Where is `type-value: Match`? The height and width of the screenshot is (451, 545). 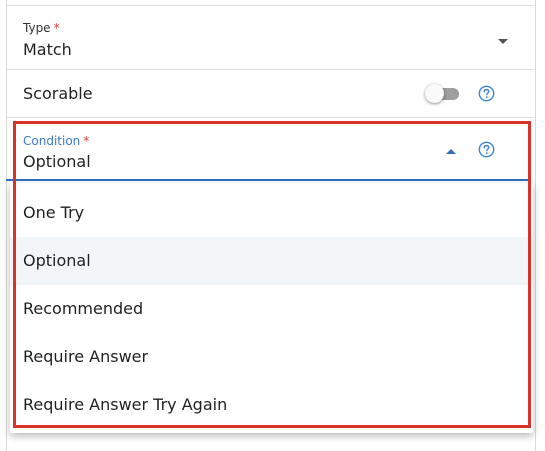 type-value: Match is located at coordinates (47, 49).